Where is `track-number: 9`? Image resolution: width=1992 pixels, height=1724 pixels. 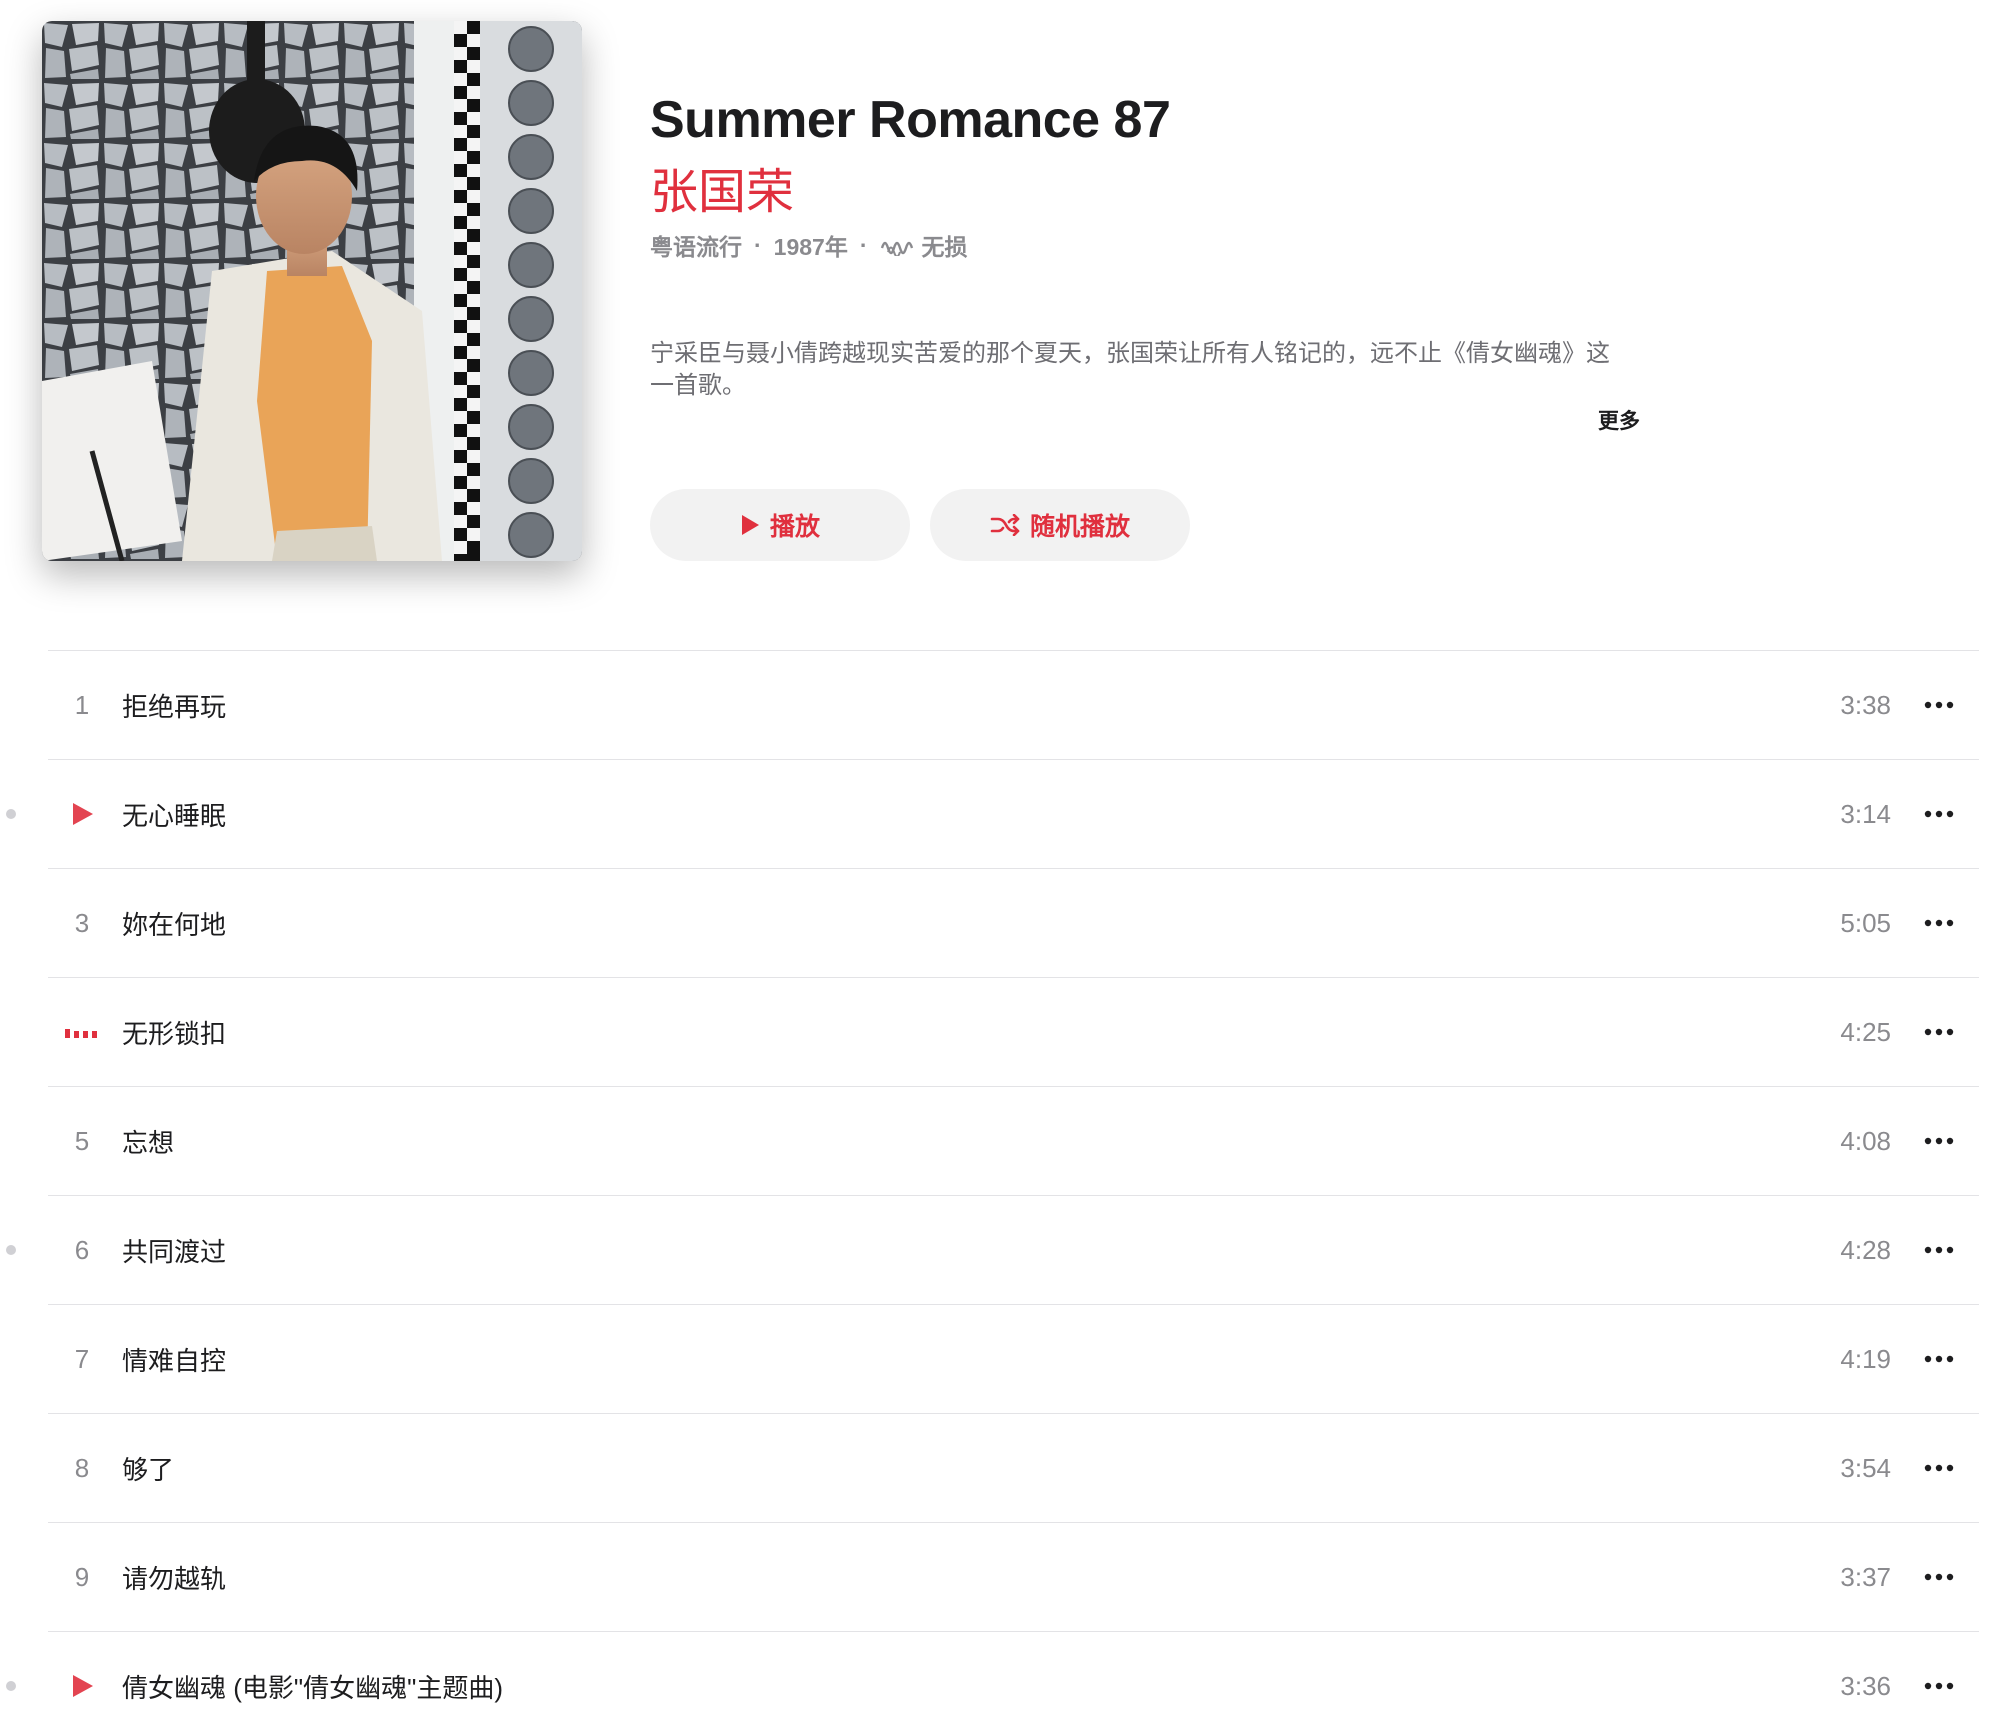
track-number: 9 is located at coordinates (82, 1576).